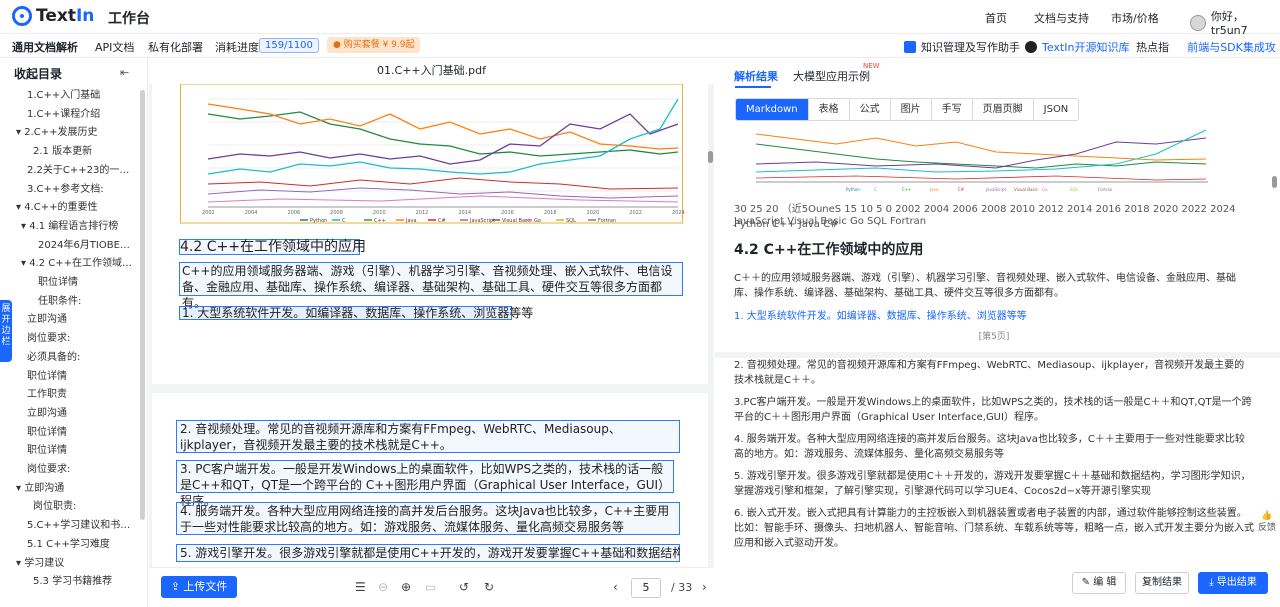 The height and width of the screenshot is (607, 1280). I want to click on nav-docs: 文档与支持, so click(1061, 18).